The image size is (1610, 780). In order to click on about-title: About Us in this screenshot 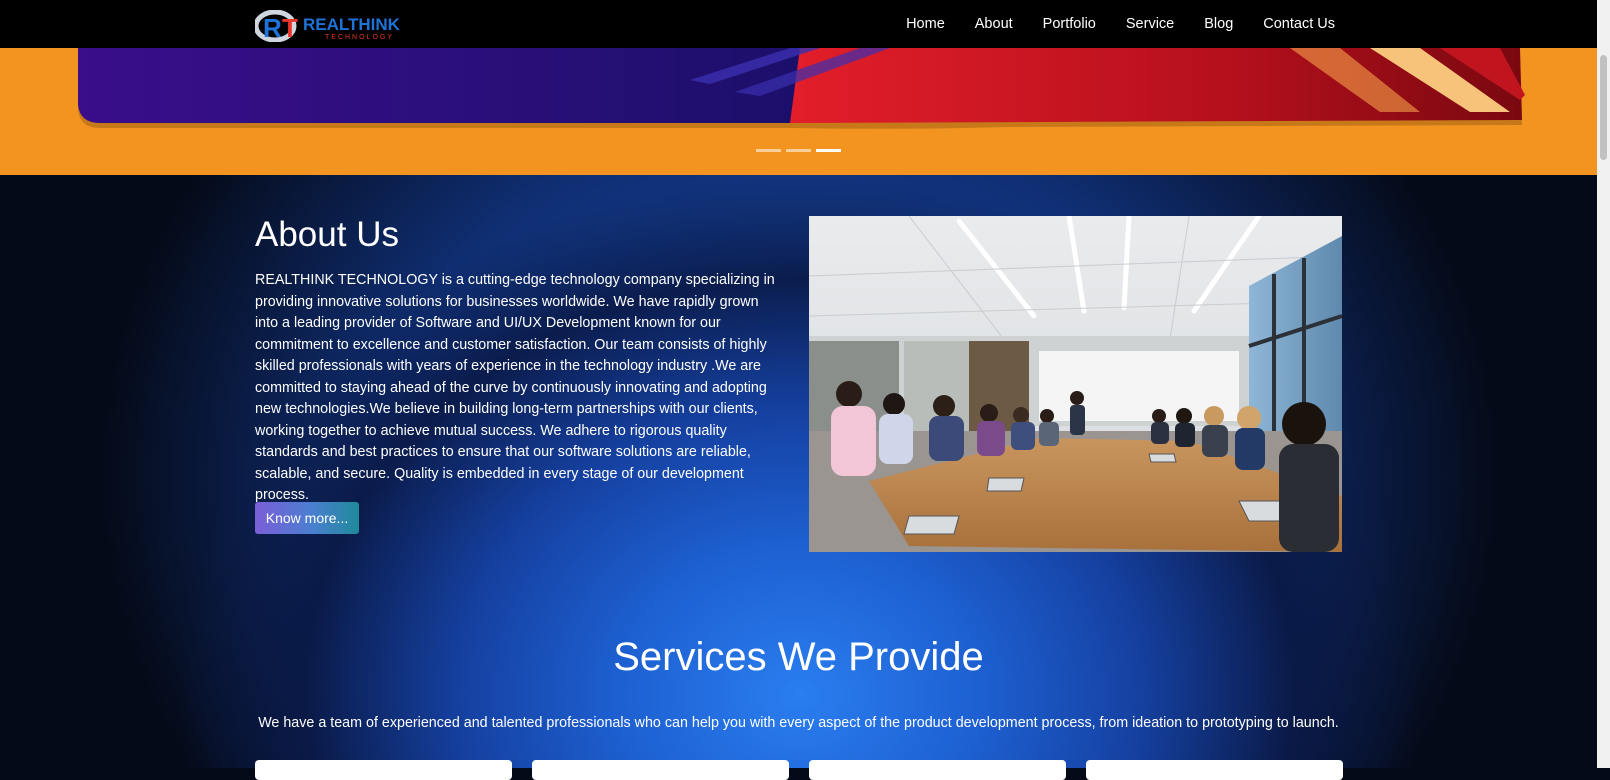, I will do `click(327, 234)`.